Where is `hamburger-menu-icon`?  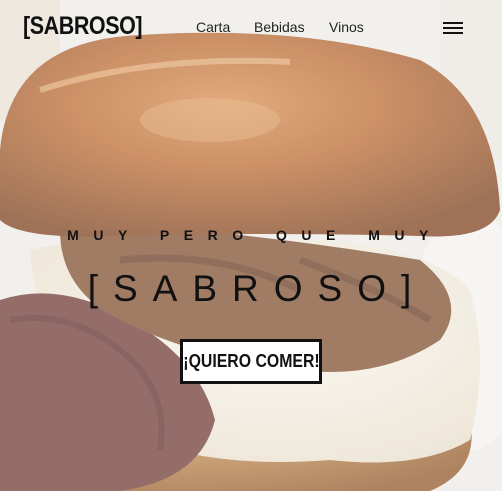 hamburger-menu-icon is located at coordinates (453, 28).